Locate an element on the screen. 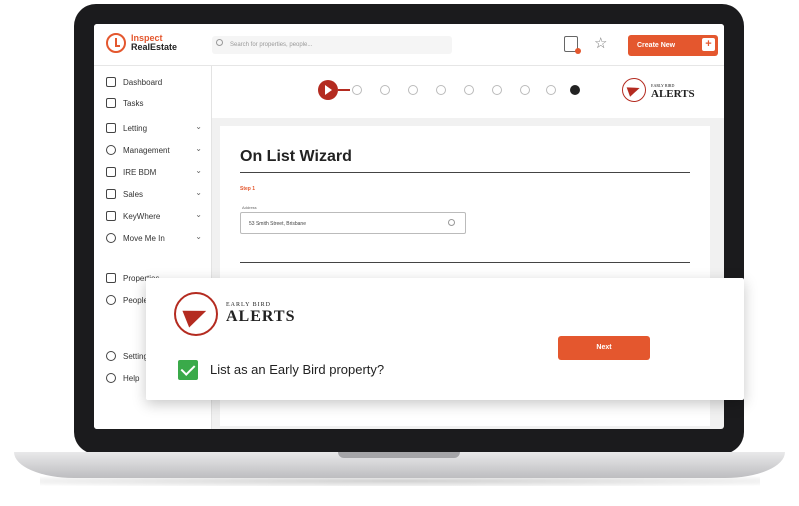 The width and height of the screenshot is (799, 506). address-field-label: Address is located at coordinates (249, 207).